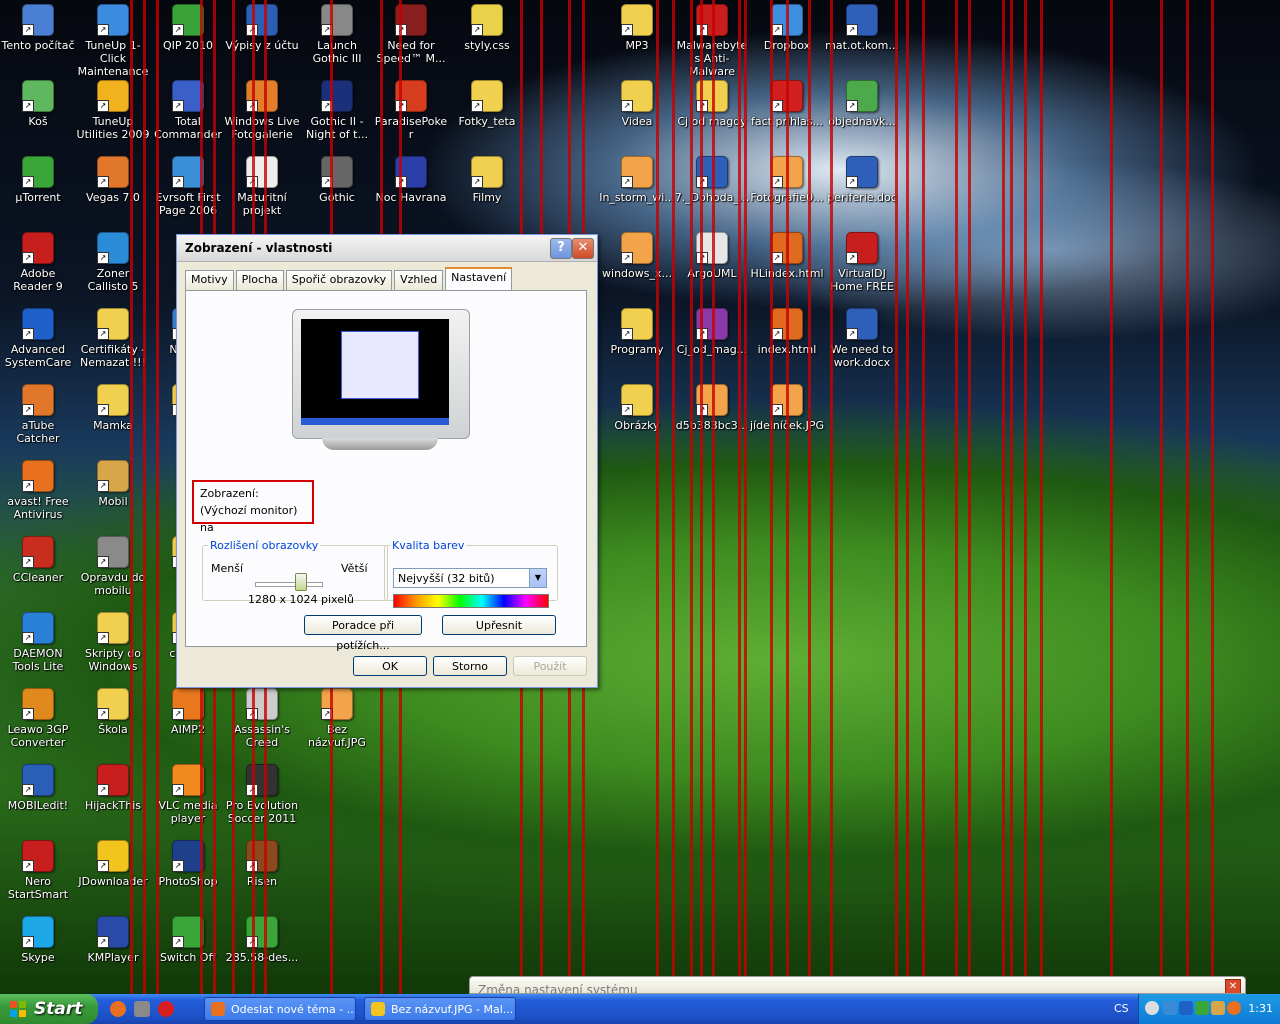 This screenshot has width=1280, height=1024. Describe the element at coordinates (862, 180) in the screenshot. I see `desktop-icon: ↗ periferie.doc` at that location.